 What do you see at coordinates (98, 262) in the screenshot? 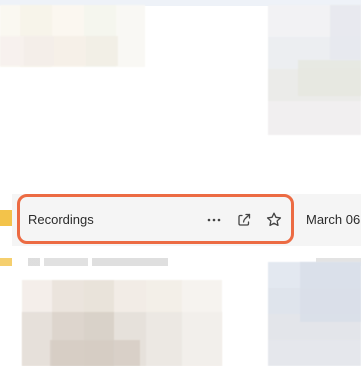
I see `next-row-name-partial` at bounding box center [98, 262].